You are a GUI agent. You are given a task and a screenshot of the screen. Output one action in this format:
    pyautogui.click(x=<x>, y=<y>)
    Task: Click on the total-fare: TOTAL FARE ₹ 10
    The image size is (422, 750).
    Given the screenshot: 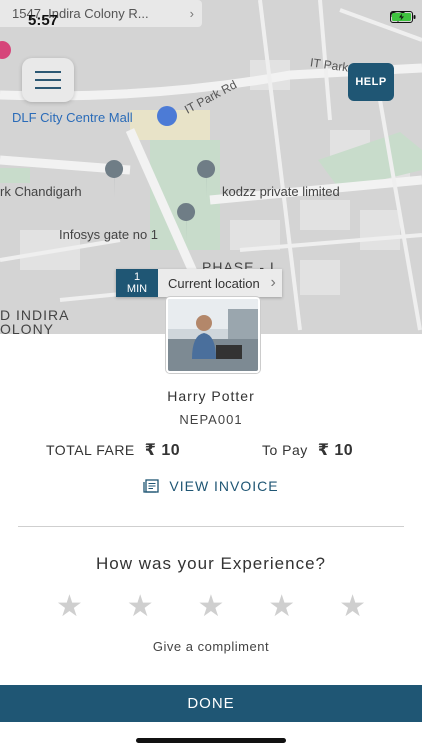 What is the action you would take?
    pyautogui.click(x=113, y=450)
    